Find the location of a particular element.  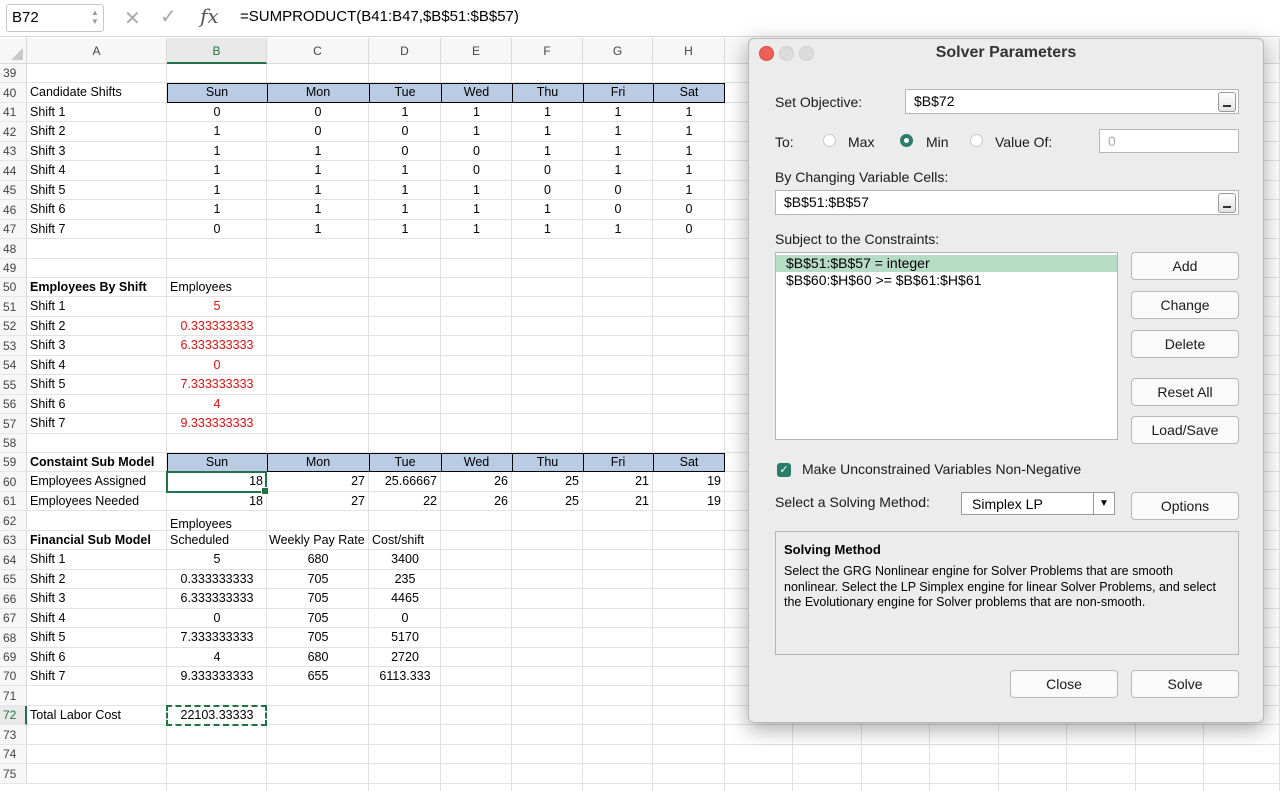

row-header: 62 is located at coordinates (13, 521).